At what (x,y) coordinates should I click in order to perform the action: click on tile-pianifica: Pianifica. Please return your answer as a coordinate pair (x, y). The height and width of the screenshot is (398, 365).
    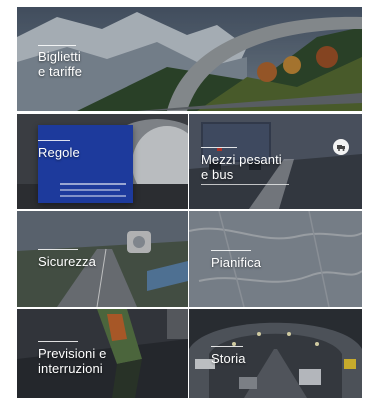
    Looking at the image, I should click on (275, 259).